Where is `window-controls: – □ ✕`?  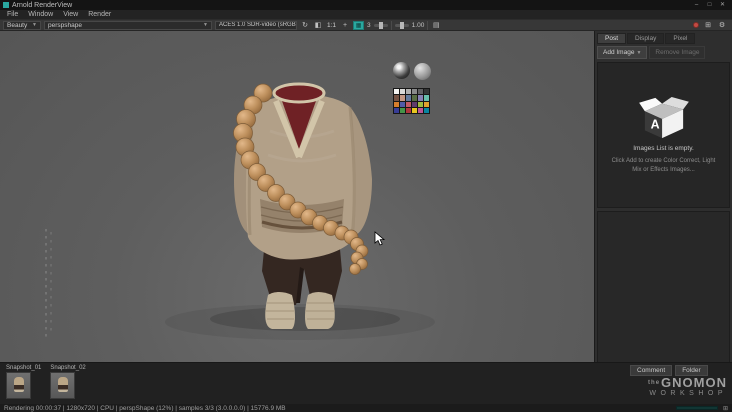 window-controls: – □ ✕ is located at coordinates (709, 5).